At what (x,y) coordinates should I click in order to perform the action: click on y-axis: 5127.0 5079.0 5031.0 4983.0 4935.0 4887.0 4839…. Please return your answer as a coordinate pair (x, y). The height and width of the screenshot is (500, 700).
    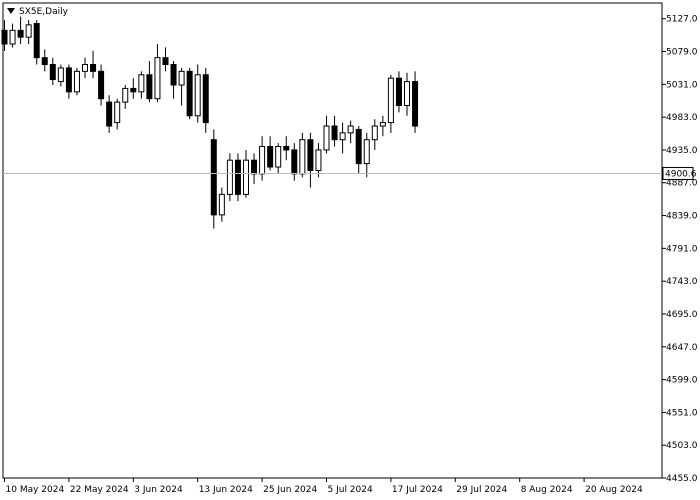
    Looking at the image, I should click on (680, 249).